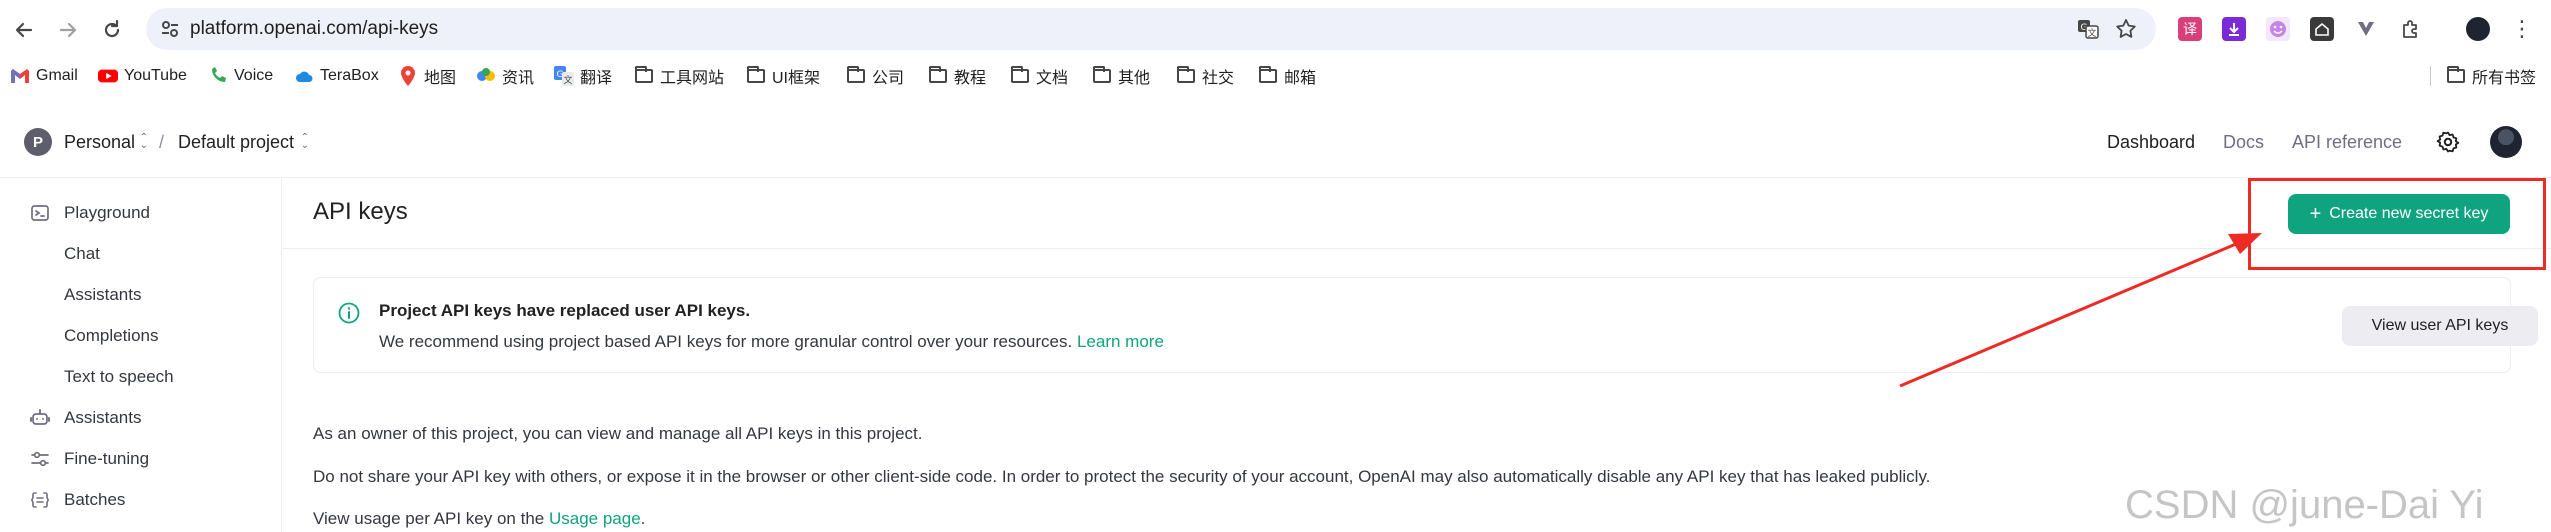  I want to click on watermark: CSDN @june-Dai Yi, so click(2304, 505).